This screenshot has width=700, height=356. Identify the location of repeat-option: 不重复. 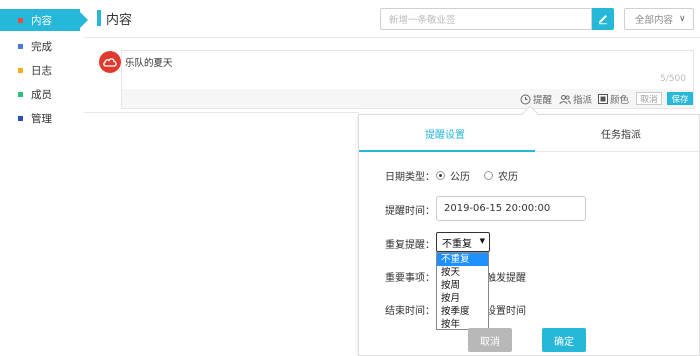
(462, 259).